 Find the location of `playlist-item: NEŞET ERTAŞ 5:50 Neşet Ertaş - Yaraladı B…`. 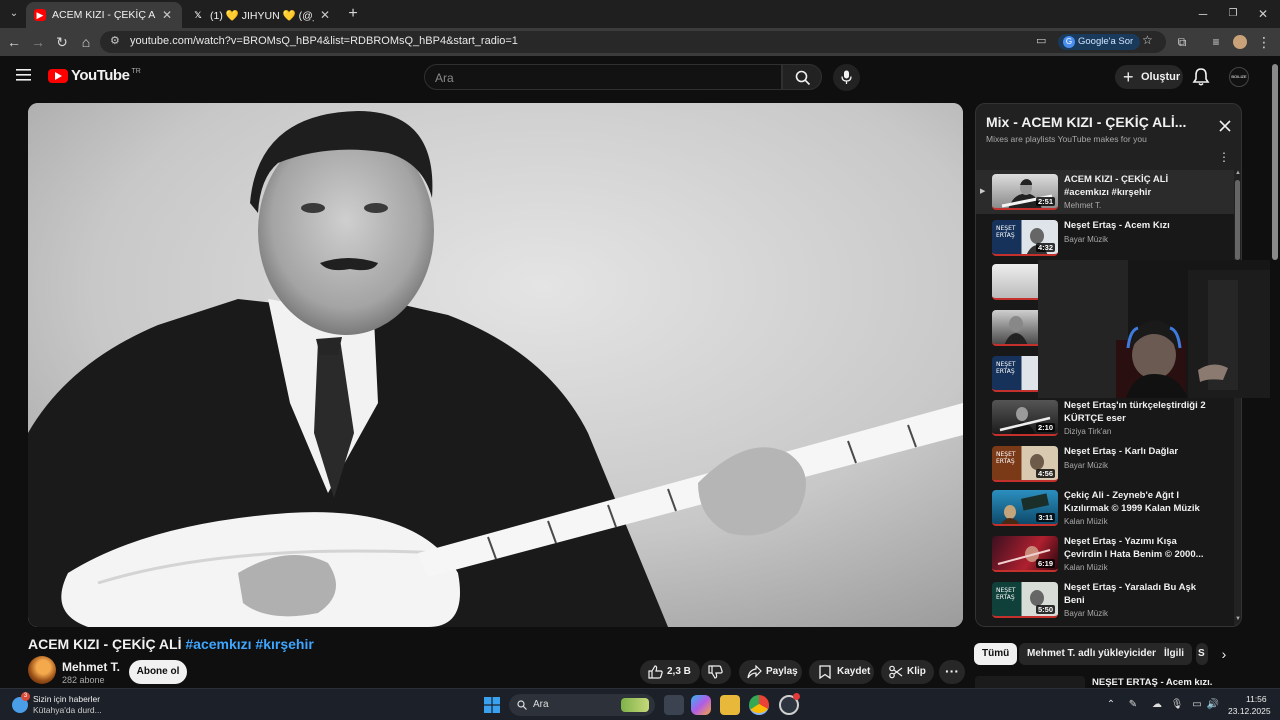

playlist-item: NEŞET ERTAŞ 5:50 Neşet Ertaş - Yaraladı B… is located at coordinates (1105, 600).